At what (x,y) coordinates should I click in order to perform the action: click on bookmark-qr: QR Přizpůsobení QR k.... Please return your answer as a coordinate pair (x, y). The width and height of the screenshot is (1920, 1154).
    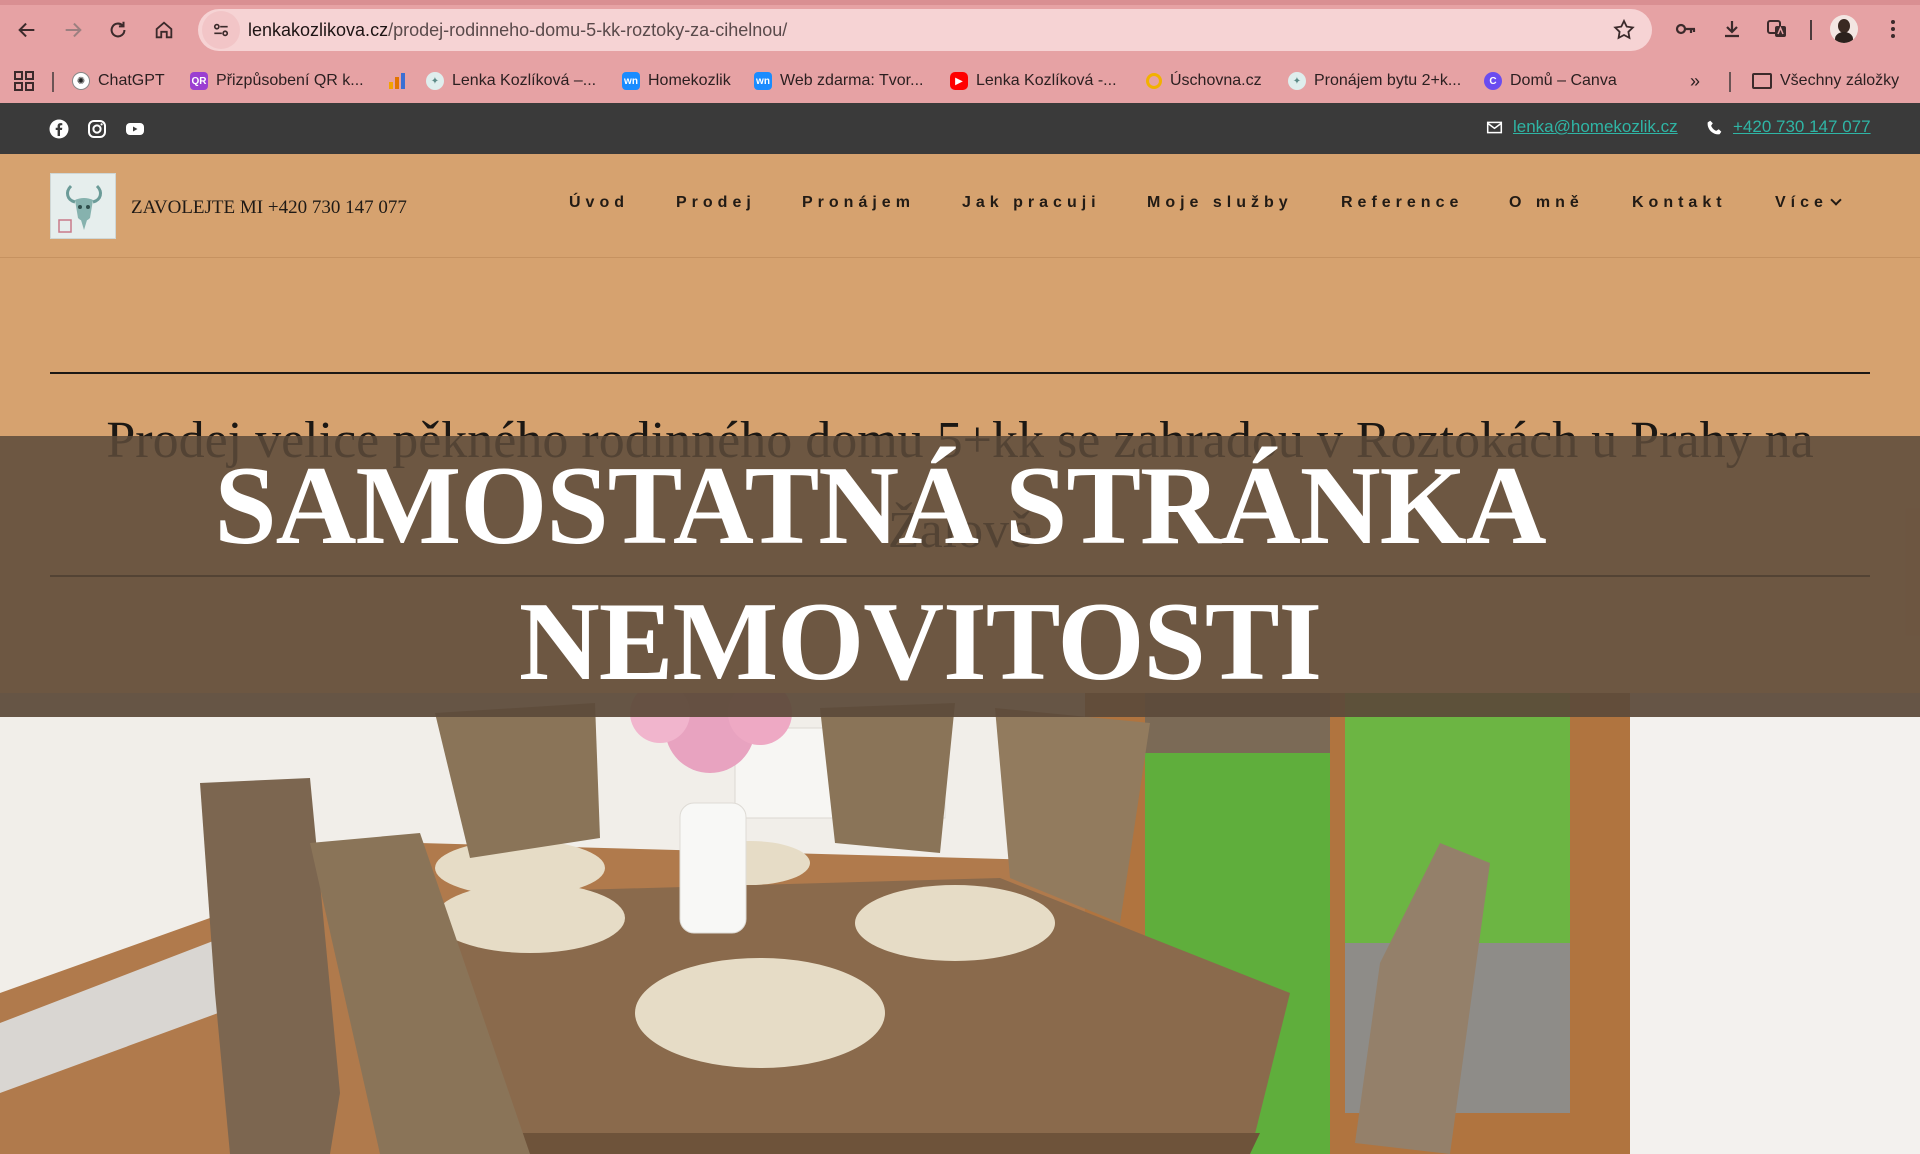
    Looking at the image, I should click on (277, 81).